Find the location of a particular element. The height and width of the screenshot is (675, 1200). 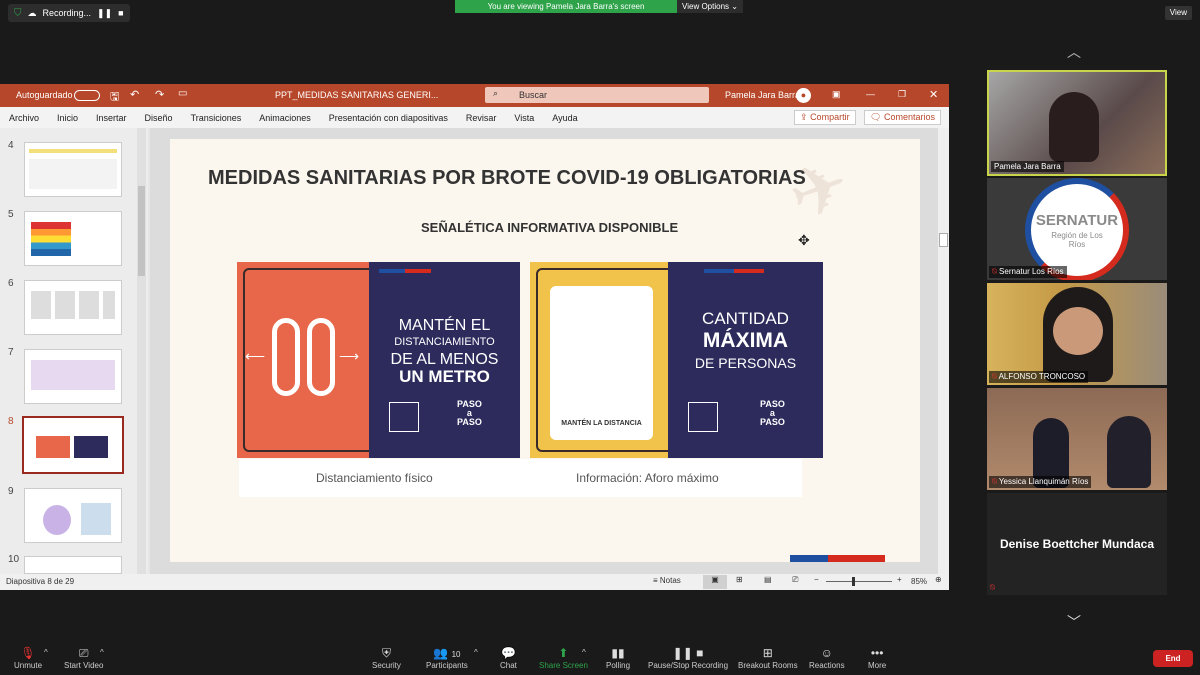

participant-tile-denise: Denise Boettcher Mundaca ⍉ is located at coordinates (1077, 544).